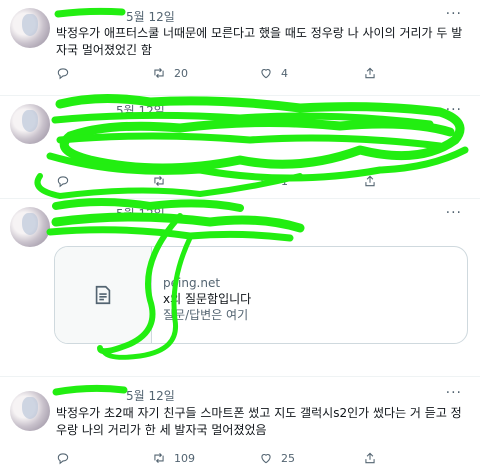 This screenshot has width=480, height=470. I want to click on like-count: 25, so click(288, 458).